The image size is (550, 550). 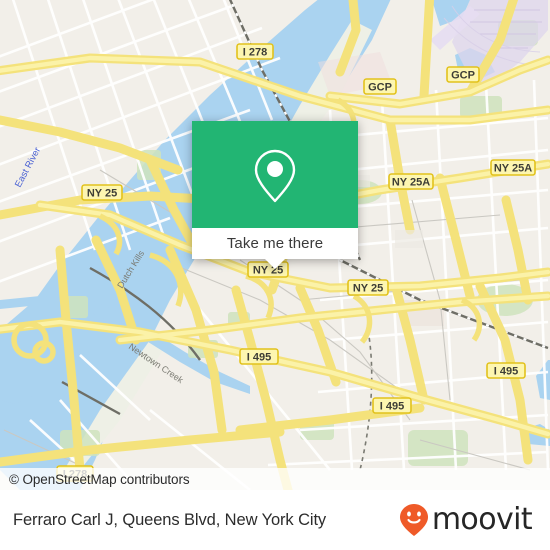 I want to click on osm-attribution-text: © OpenStreetMap contributors, so click(x=99, y=479).